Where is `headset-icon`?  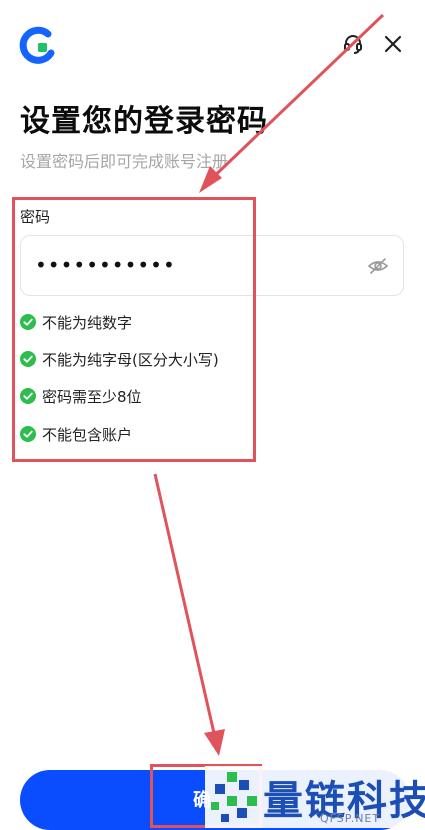
headset-icon is located at coordinates (353, 44).